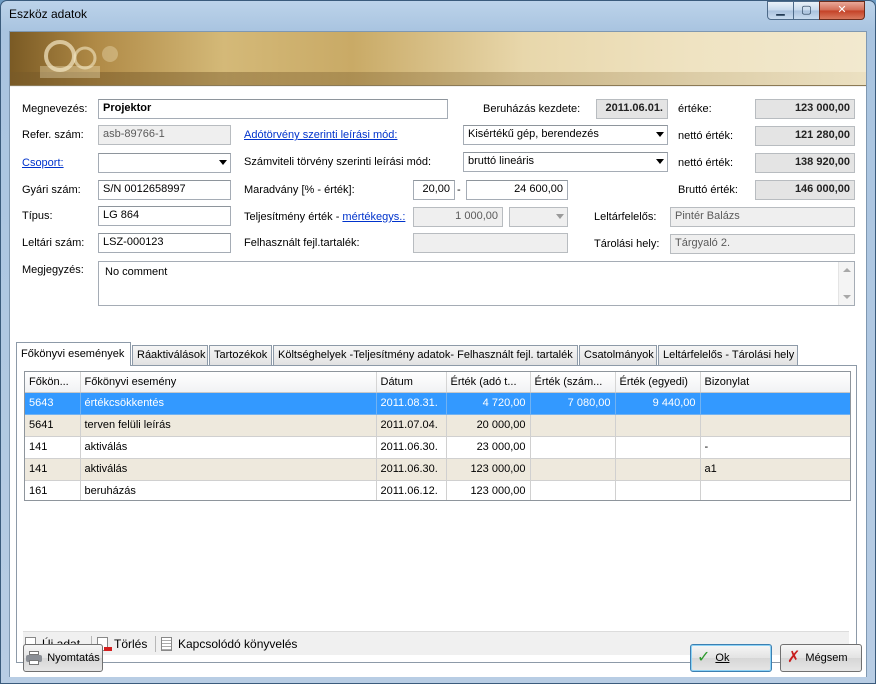 The height and width of the screenshot is (684, 876). I want to click on col-header-date: Dátum, so click(411, 382).